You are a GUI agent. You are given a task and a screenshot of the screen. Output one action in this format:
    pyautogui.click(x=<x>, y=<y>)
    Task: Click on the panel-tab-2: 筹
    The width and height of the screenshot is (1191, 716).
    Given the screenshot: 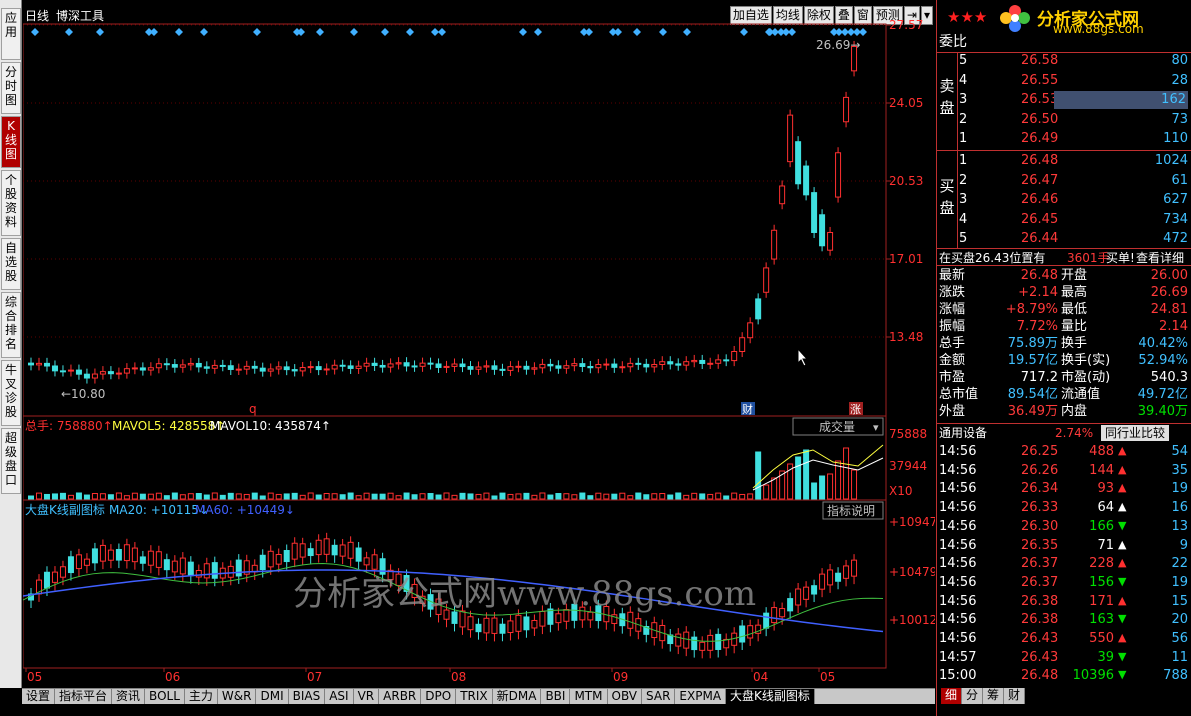 What is the action you would take?
    pyautogui.click(x=994, y=696)
    